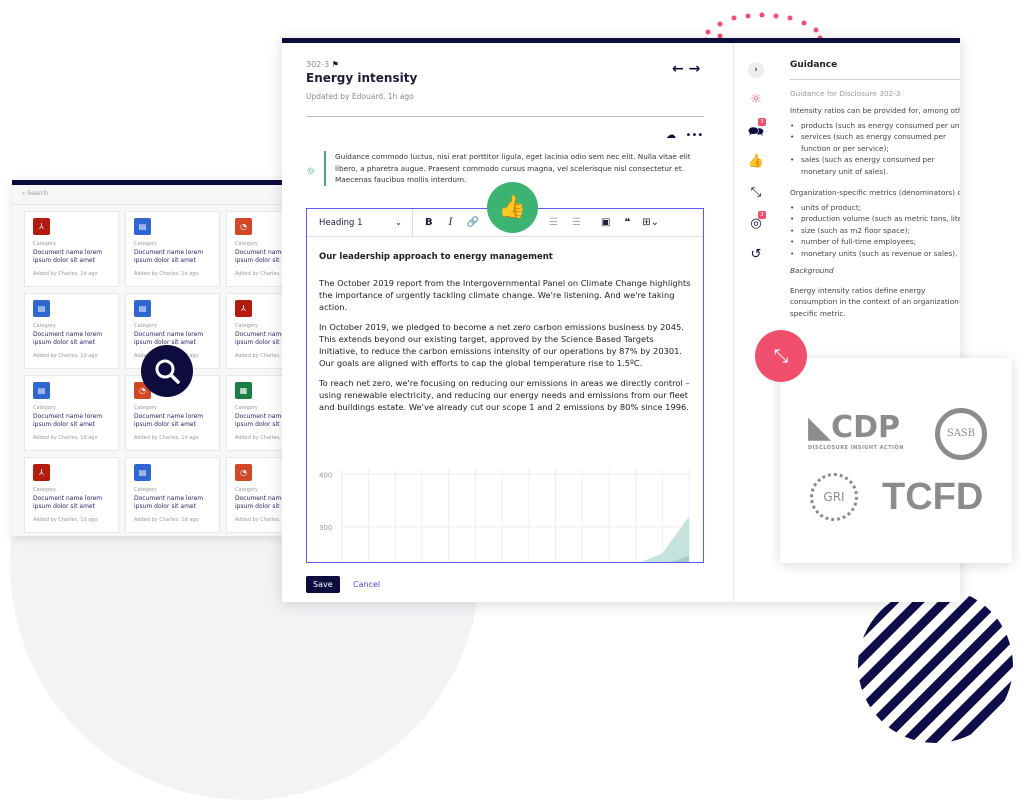 This screenshot has height=800, width=1024. What do you see at coordinates (473, 222) in the screenshot?
I see `link-icon: 🔗` at bounding box center [473, 222].